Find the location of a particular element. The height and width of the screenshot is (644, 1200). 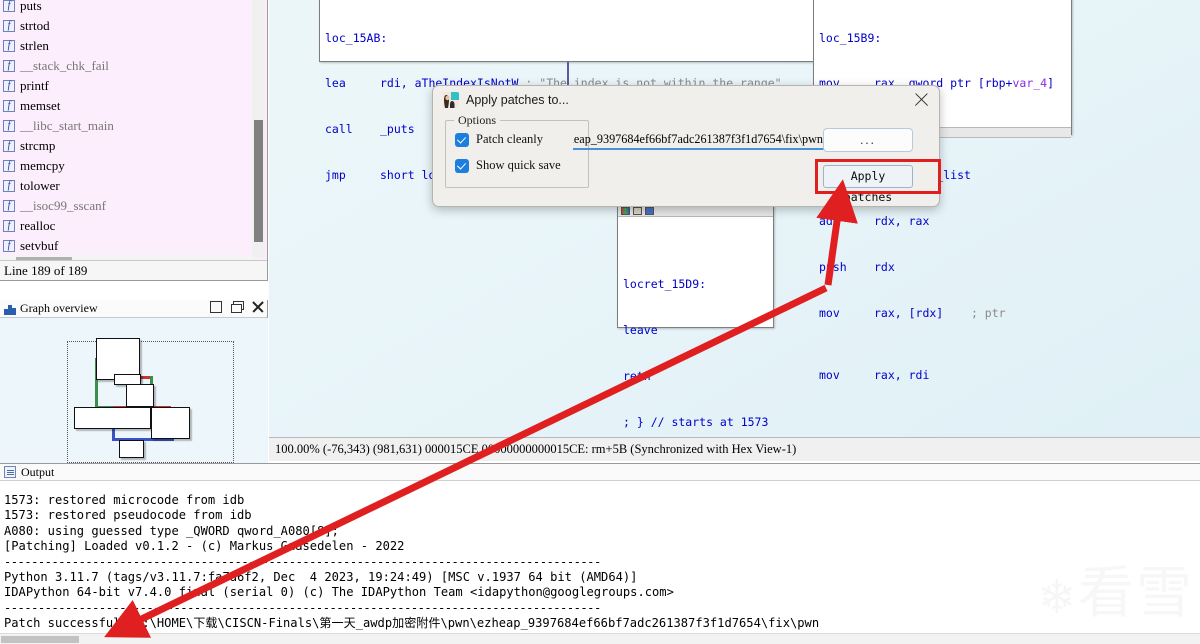

functions-vertical-scroll-thumb is located at coordinates (258, 181).